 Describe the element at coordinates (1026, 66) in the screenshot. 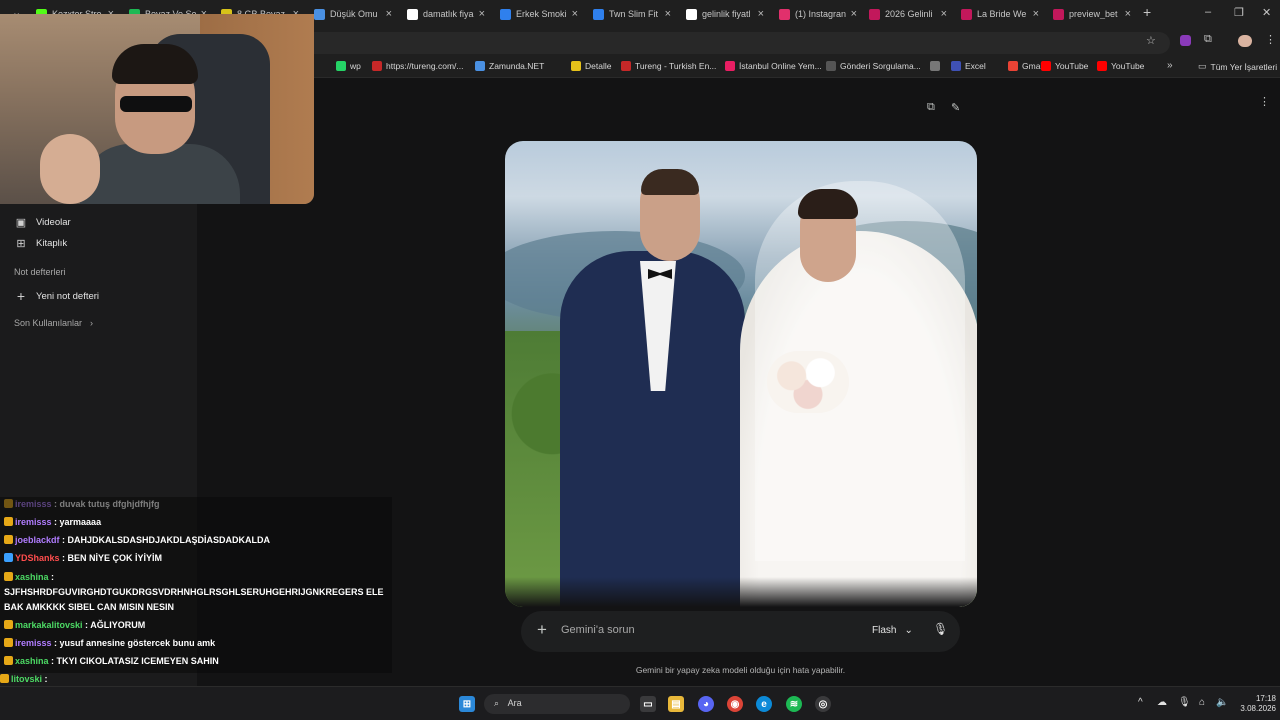

I see `bookmark-9: Gmail` at that location.